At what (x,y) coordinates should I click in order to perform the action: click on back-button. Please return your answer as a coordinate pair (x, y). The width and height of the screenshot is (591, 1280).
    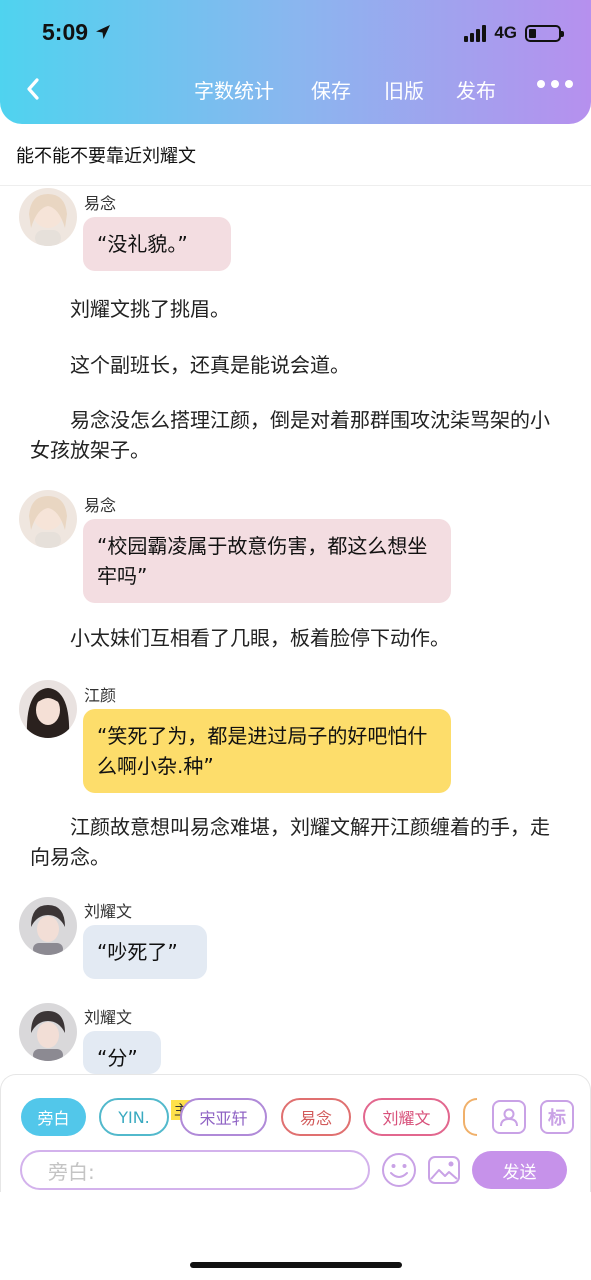
    Looking at the image, I should click on (33, 89).